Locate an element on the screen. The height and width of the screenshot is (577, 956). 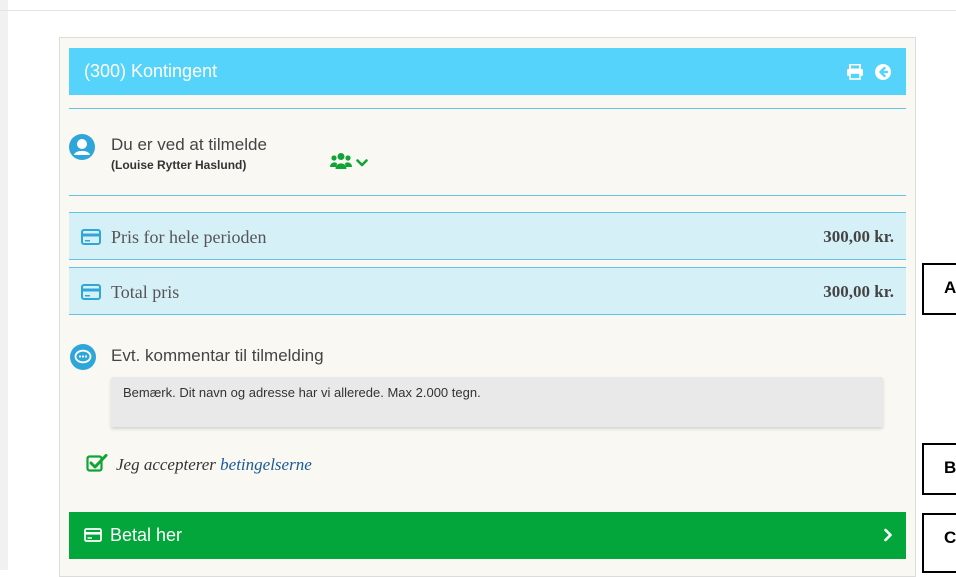
annotation-marker-c: C is located at coordinates (939, 543).